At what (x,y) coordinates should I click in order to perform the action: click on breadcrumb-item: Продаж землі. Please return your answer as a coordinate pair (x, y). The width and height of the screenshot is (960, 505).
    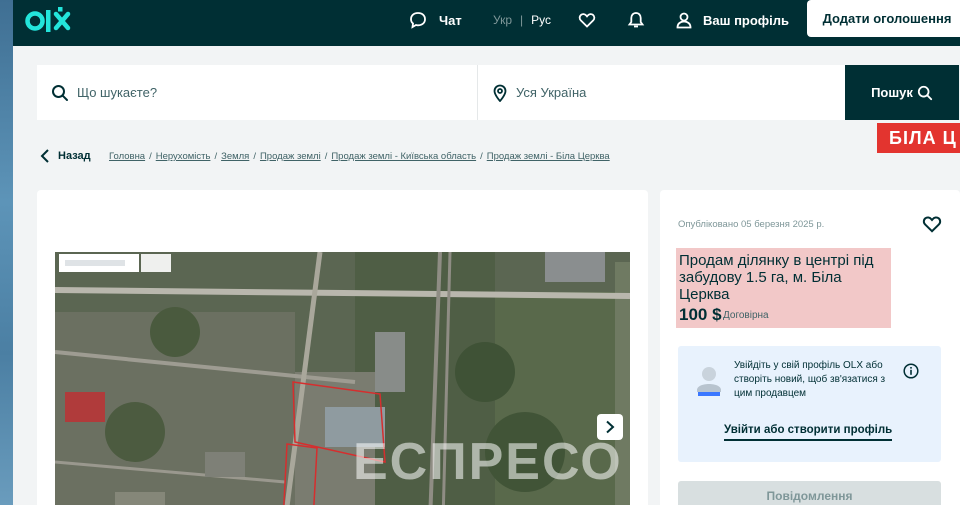
    Looking at the image, I should click on (290, 156).